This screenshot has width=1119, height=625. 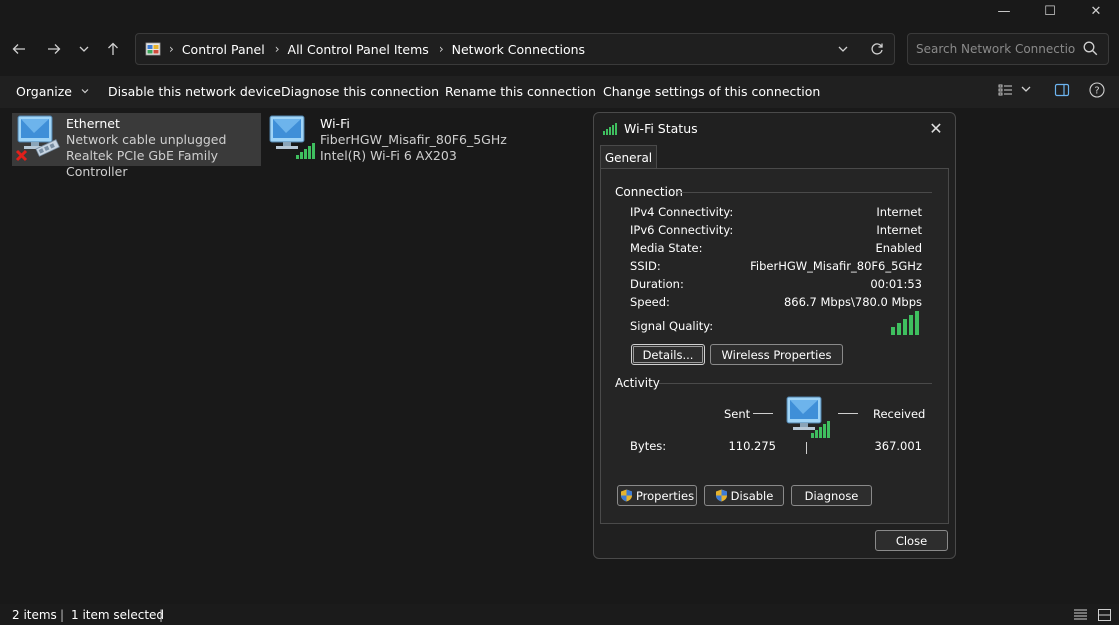 What do you see at coordinates (763, 413) in the screenshot?
I see `sent-line` at bounding box center [763, 413].